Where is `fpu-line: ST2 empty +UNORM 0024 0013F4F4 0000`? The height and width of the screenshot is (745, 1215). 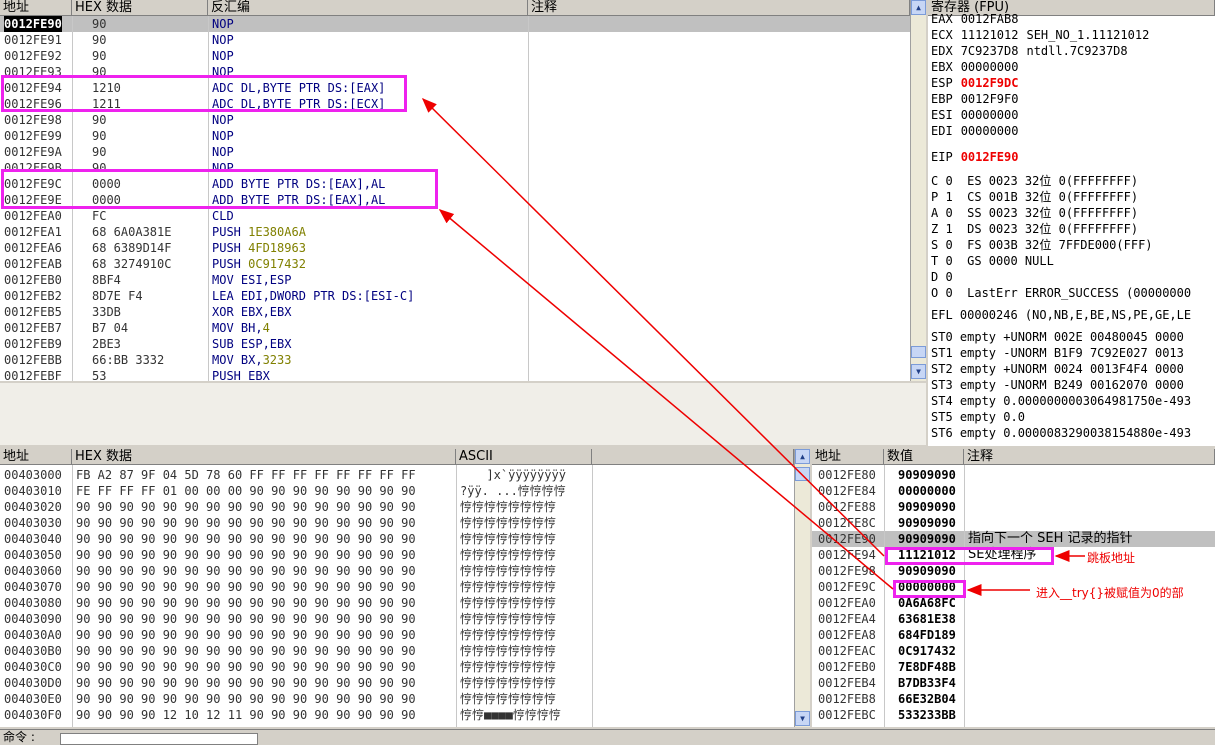
fpu-line: ST2 empty +UNORM 0024 0013F4F4 0000 is located at coordinates (1057, 369).